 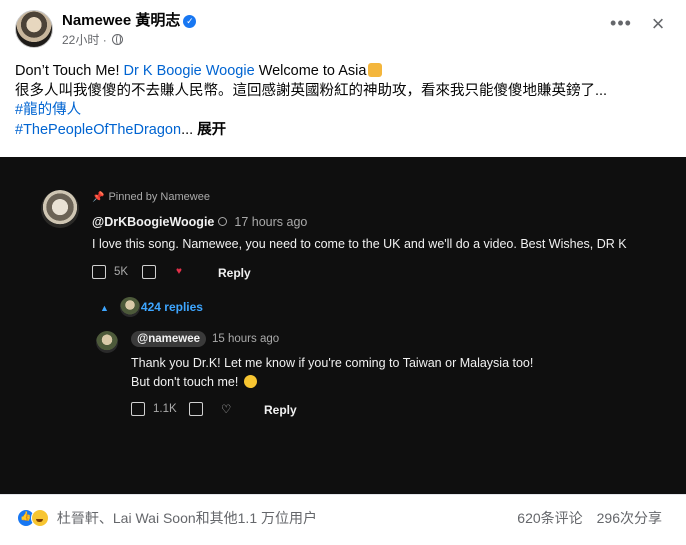 I want to click on check-icon, so click(x=223, y=221).